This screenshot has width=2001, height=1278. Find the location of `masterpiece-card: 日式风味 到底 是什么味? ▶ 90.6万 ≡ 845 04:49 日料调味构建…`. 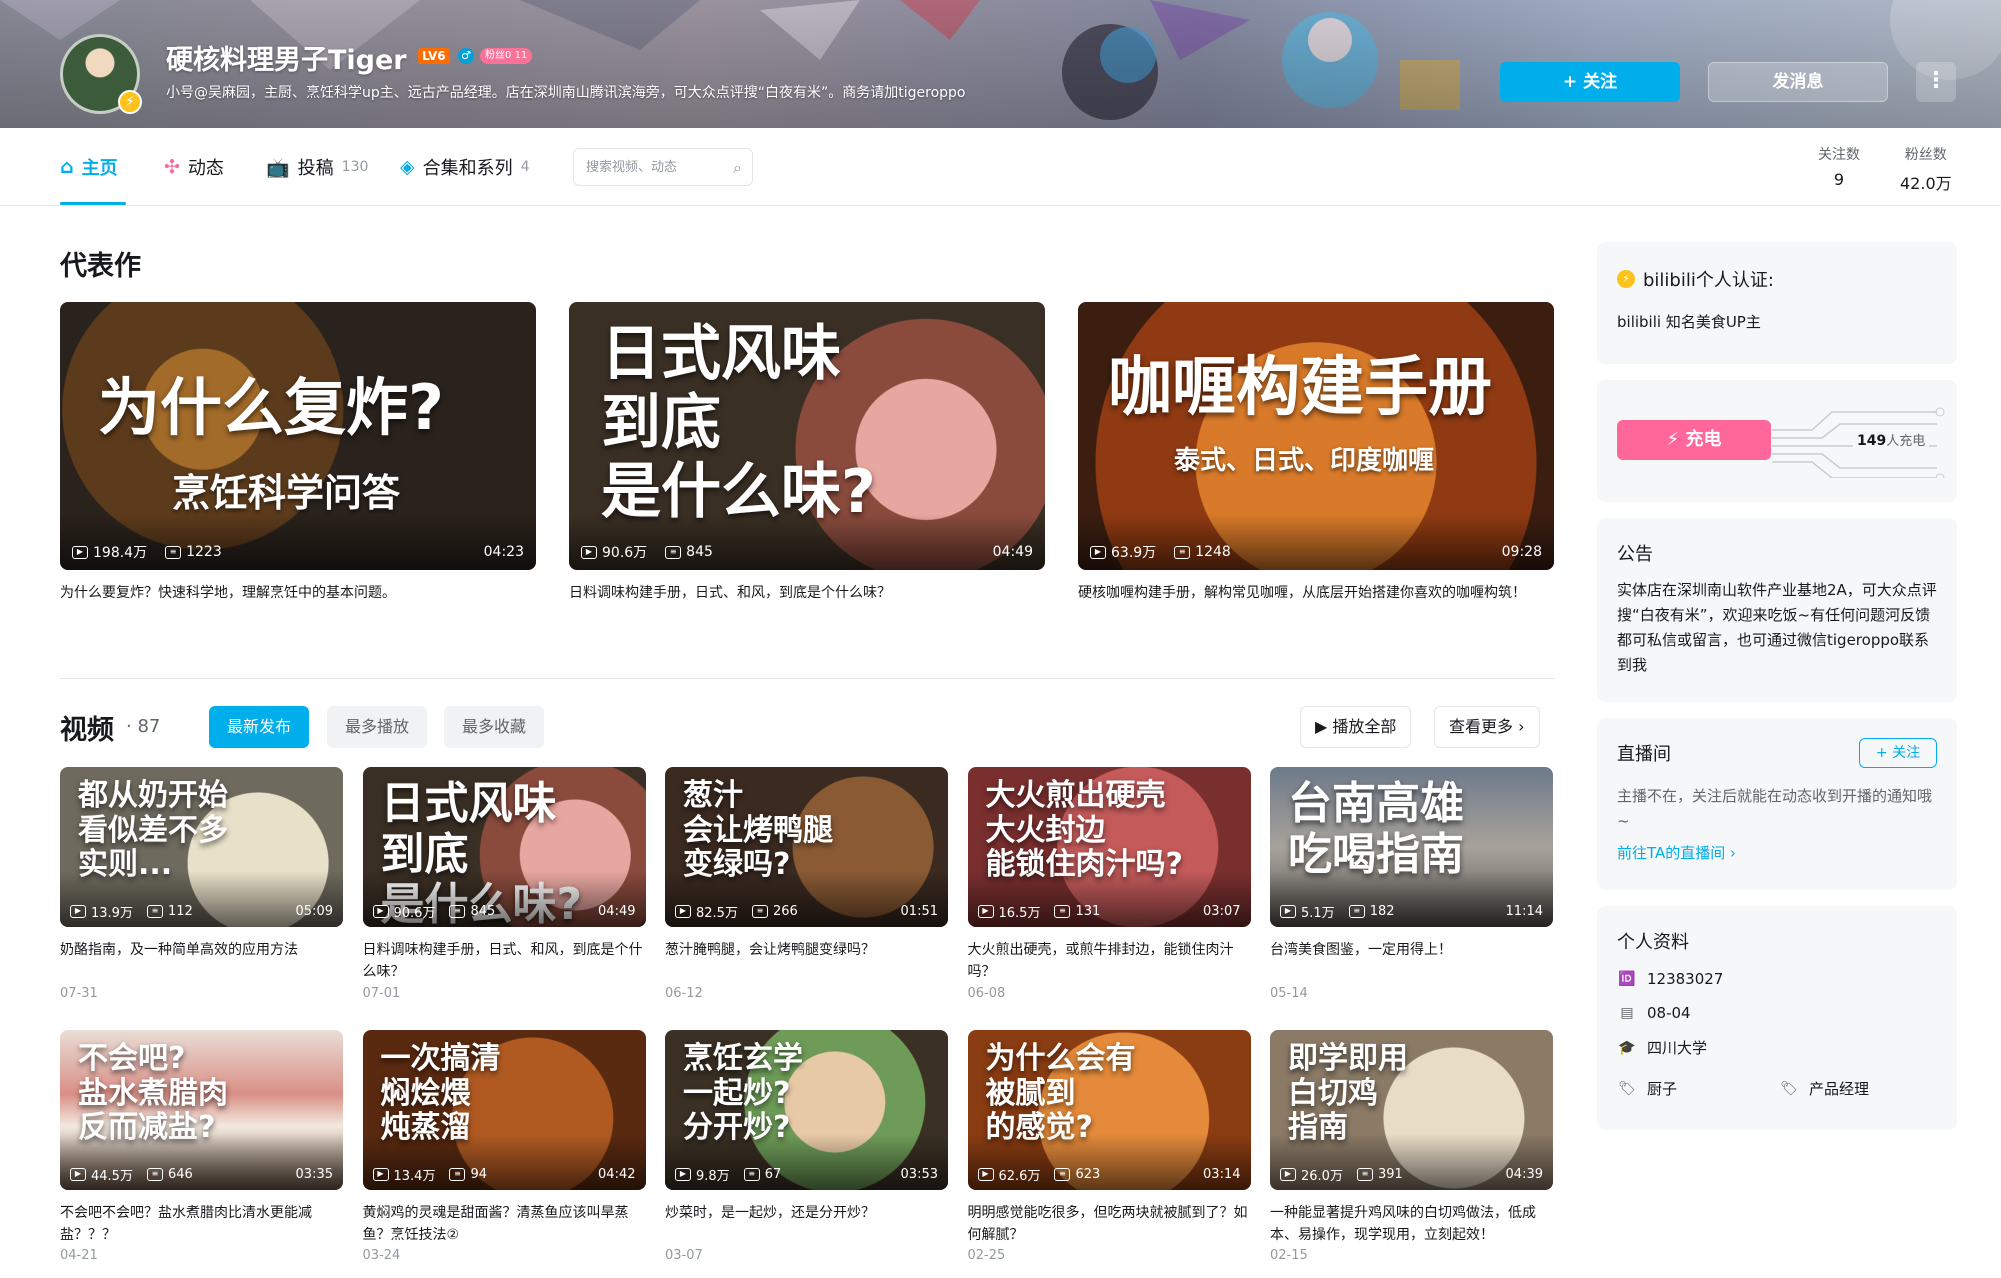

masterpiece-card: 日式风味 到底 是什么味? ▶ 90.6万 ≡ 845 04:49 日料调味构建… is located at coordinates (807, 453).